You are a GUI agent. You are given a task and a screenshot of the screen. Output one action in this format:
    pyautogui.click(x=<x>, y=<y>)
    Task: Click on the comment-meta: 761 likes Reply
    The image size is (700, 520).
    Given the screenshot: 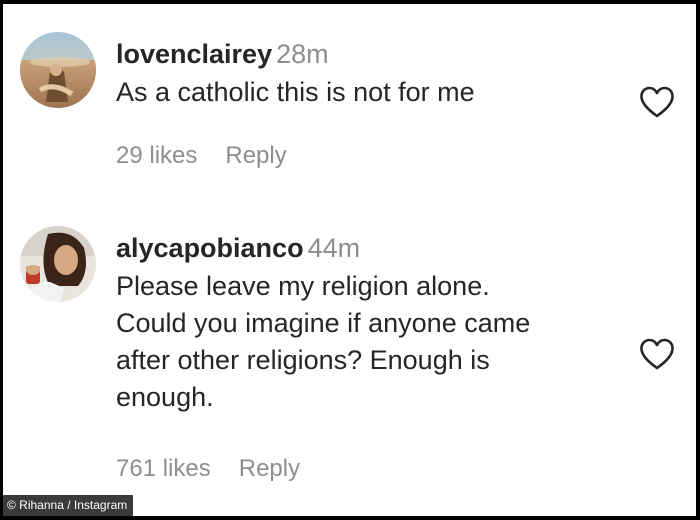 What is the action you would take?
    pyautogui.click(x=208, y=469)
    